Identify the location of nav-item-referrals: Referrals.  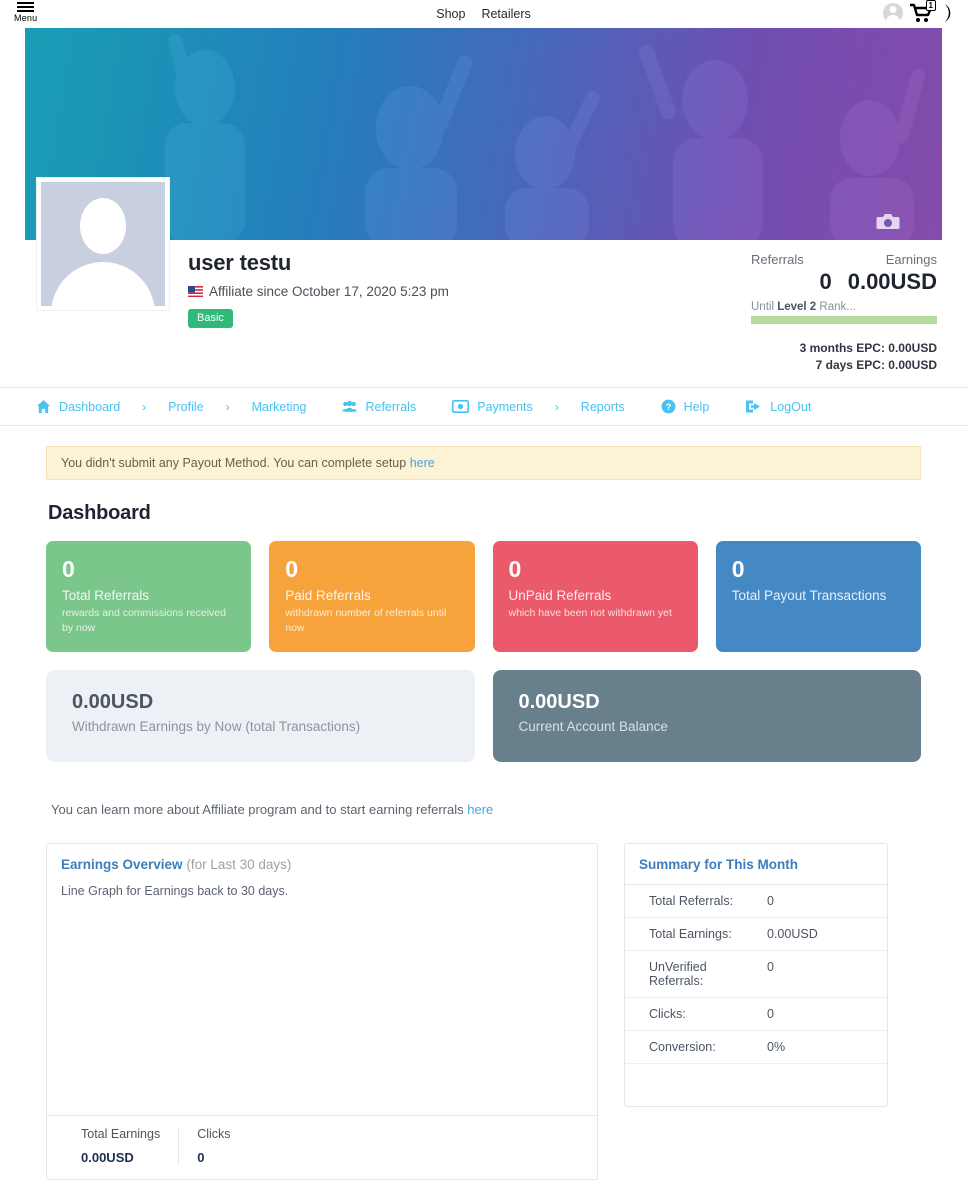
(379, 406).